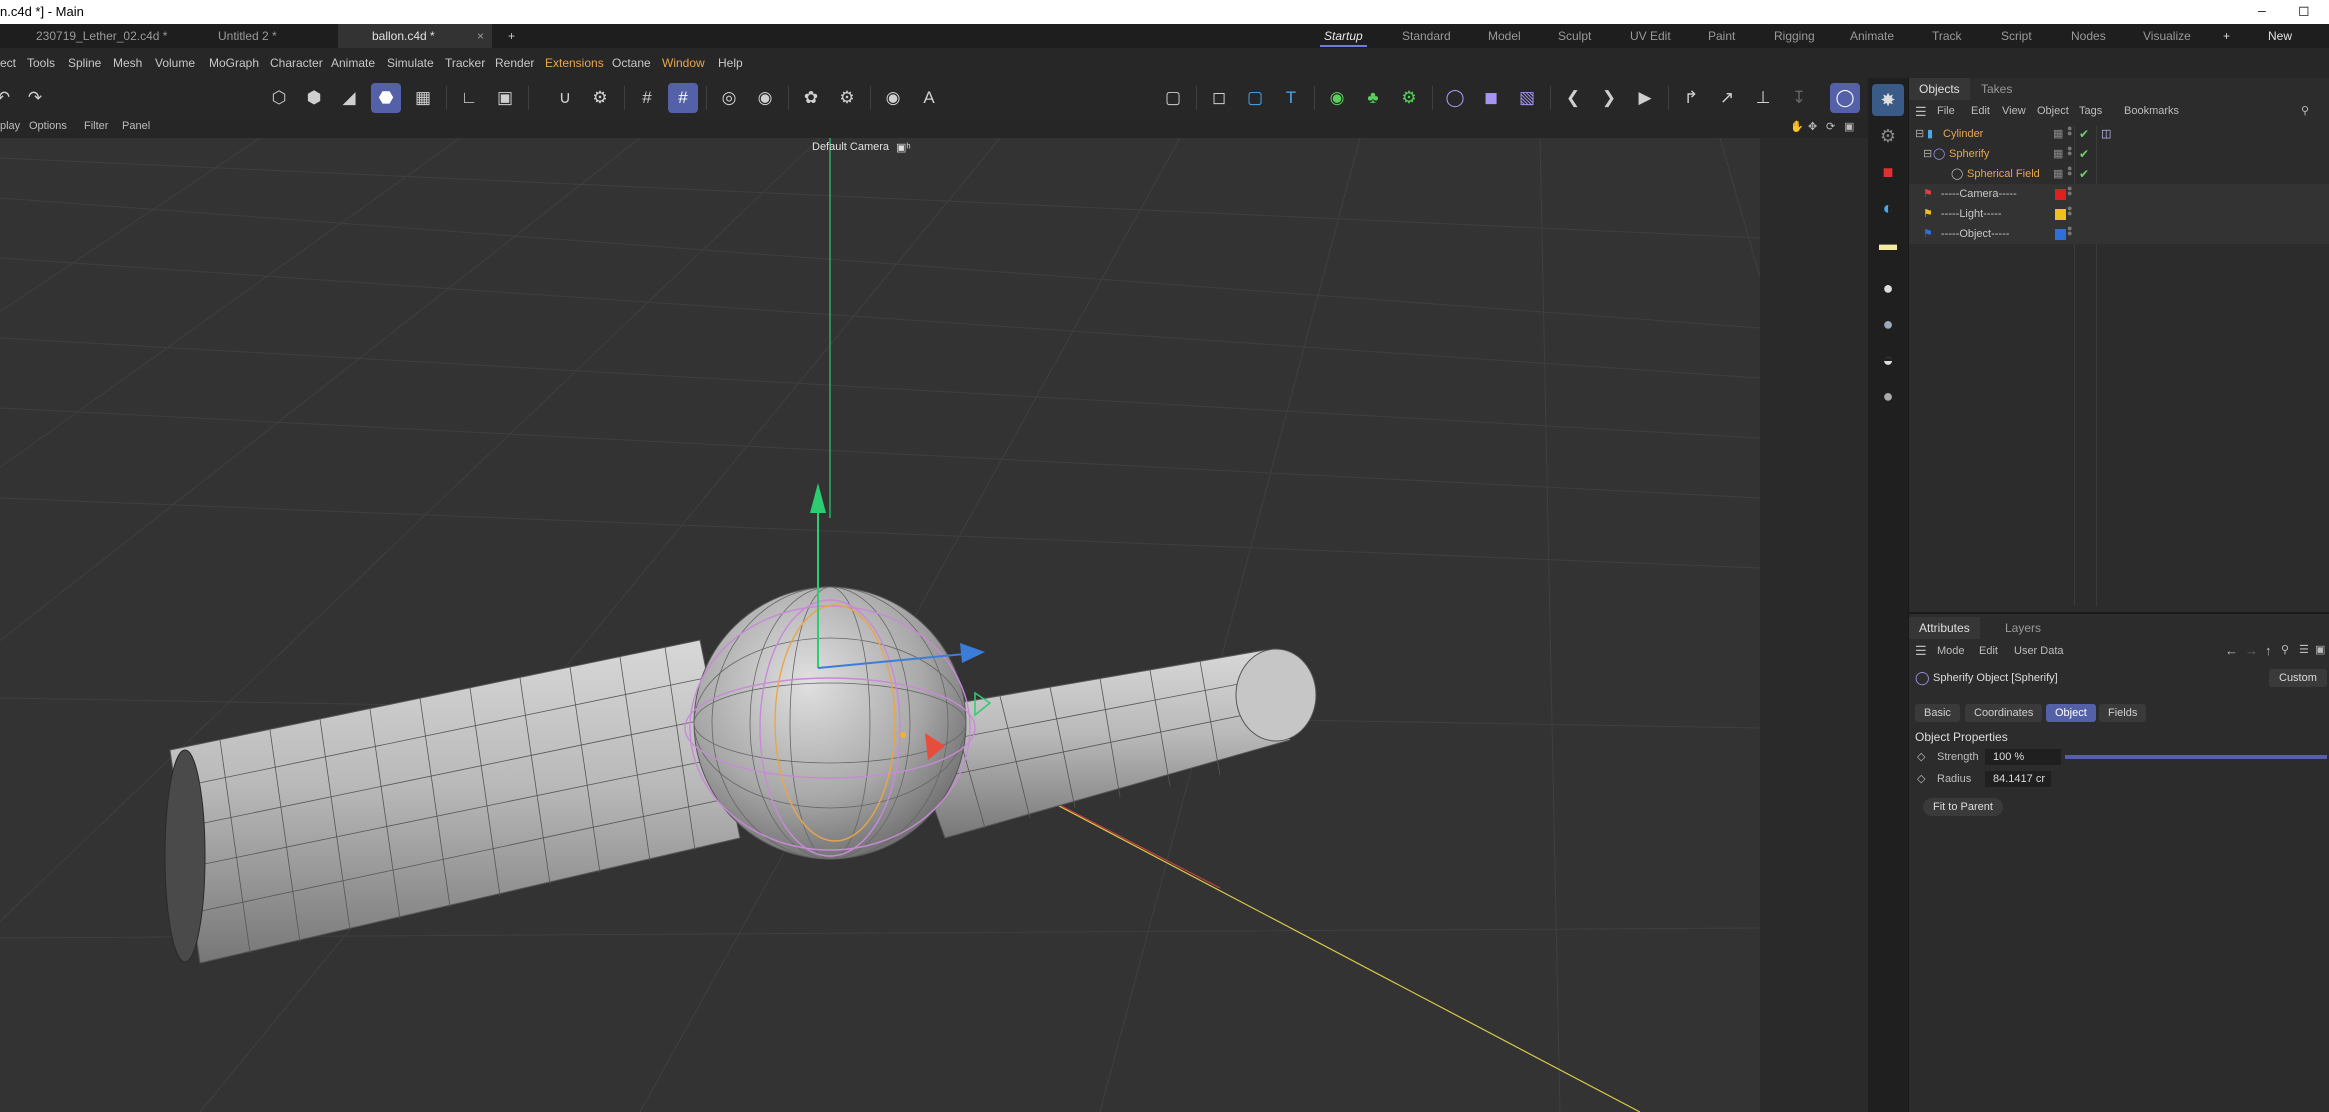  What do you see at coordinates (127, 63) in the screenshot?
I see `menu-mesh: Mesh` at bounding box center [127, 63].